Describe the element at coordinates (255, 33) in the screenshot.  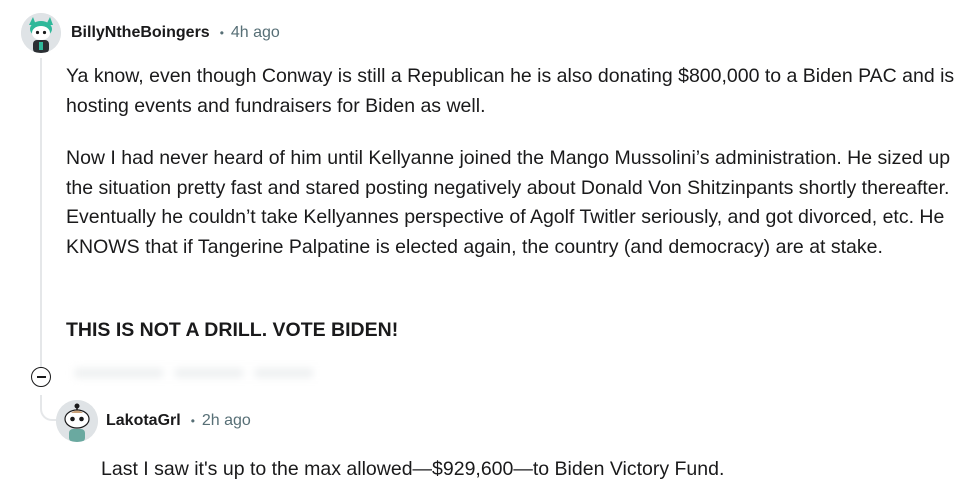
I see `timestamp: 4h ago` at that location.